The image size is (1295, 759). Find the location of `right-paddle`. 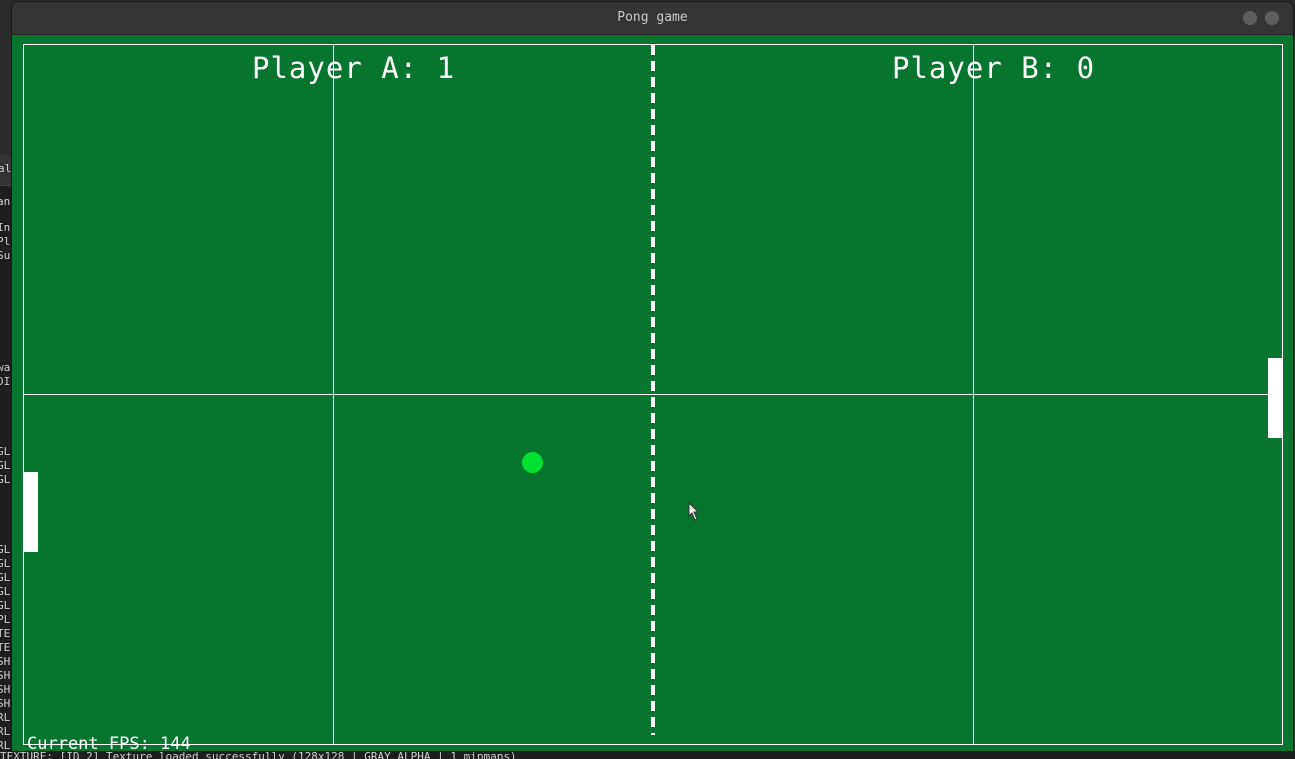

right-paddle is located at coordinates (1275, 398).